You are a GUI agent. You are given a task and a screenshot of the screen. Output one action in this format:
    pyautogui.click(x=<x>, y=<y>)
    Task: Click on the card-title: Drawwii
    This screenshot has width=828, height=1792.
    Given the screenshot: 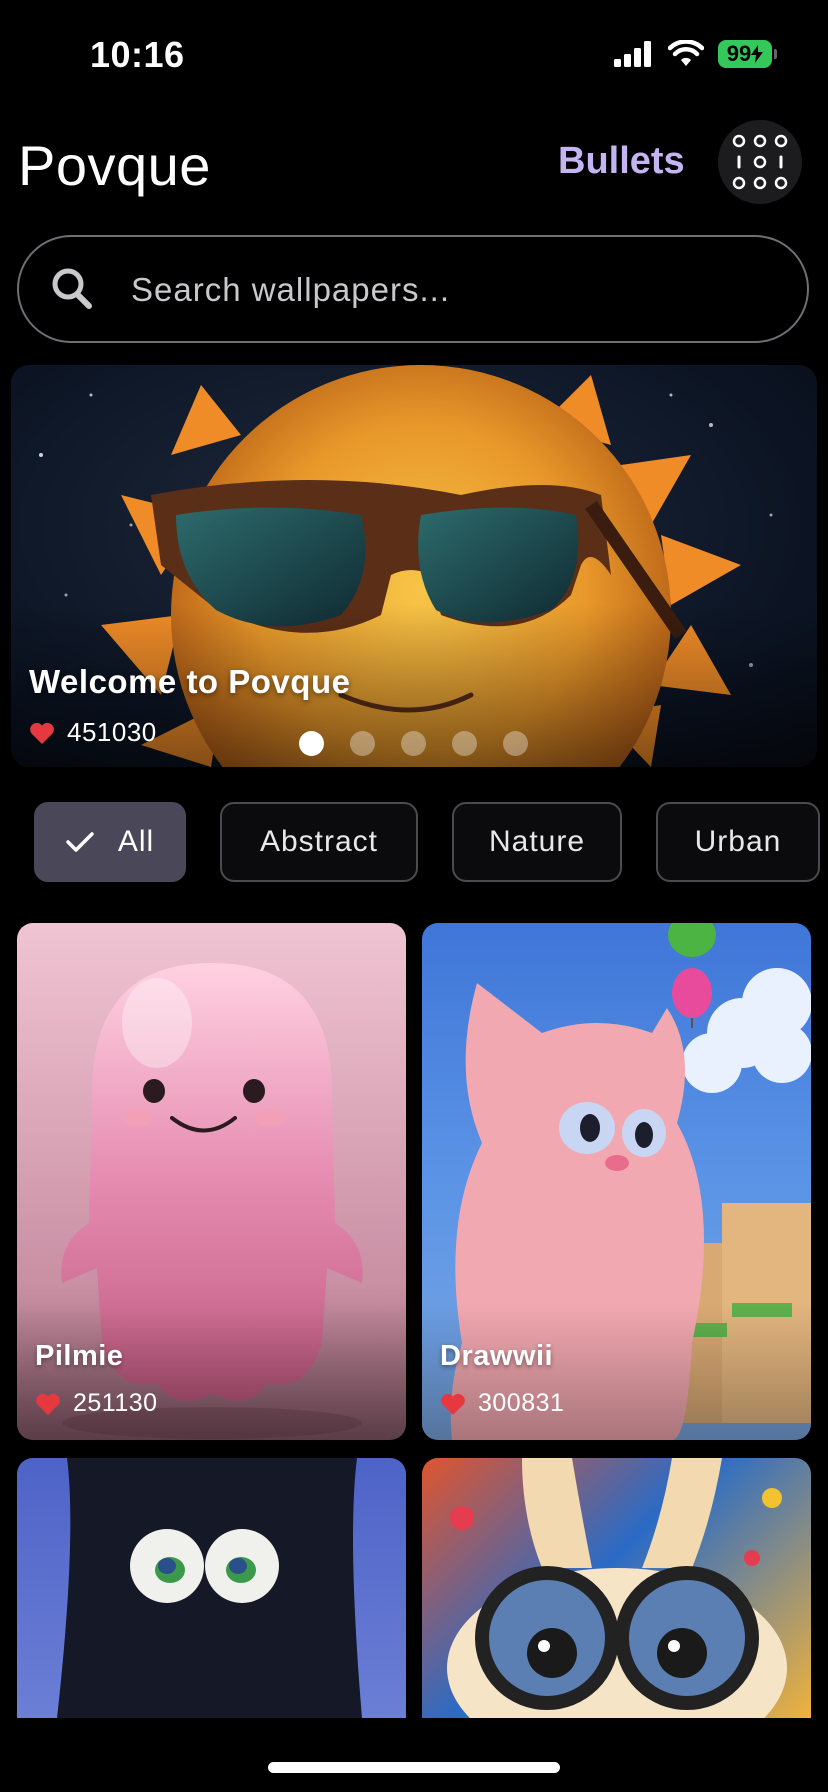 What is the action you would take?
    pyautogui.click(x=497, y=1356)
    